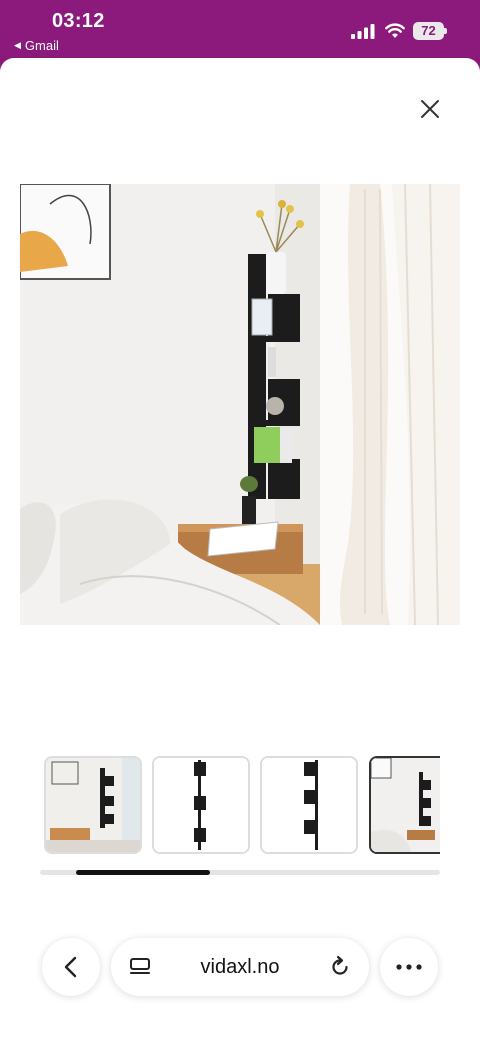 This screenshot has height=1039, width=480. Describe the element at coordinates (445, 31) in the screenshot. I see `battery-tip` at that location.